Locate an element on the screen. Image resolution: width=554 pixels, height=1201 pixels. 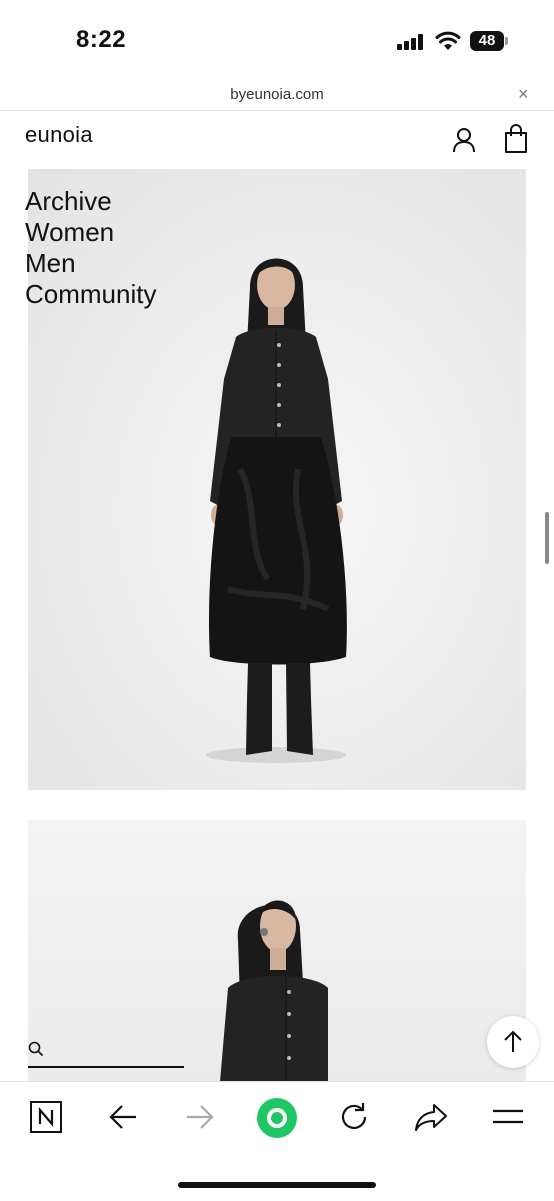
forward-arrow-icon is located at coordinates (200, 1117).